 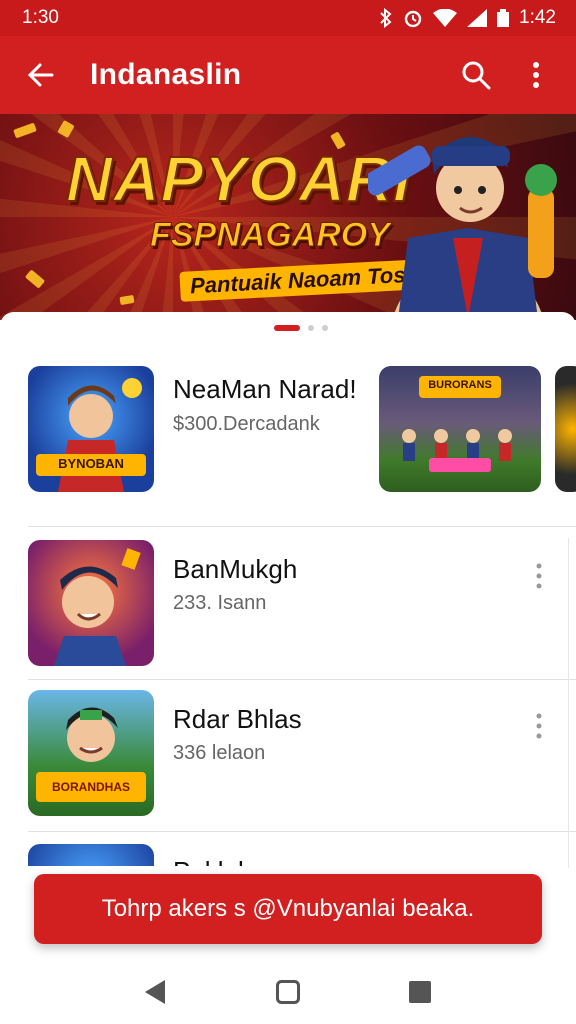 I want to click on featured-character-art, so click(x=91, y=435).